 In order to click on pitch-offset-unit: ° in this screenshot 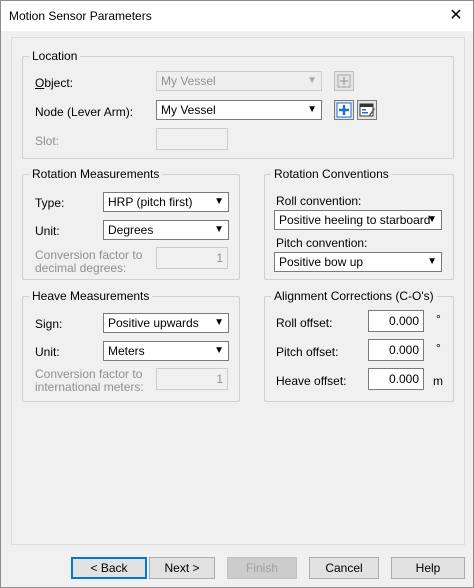, I will do `click(438, 348)`.